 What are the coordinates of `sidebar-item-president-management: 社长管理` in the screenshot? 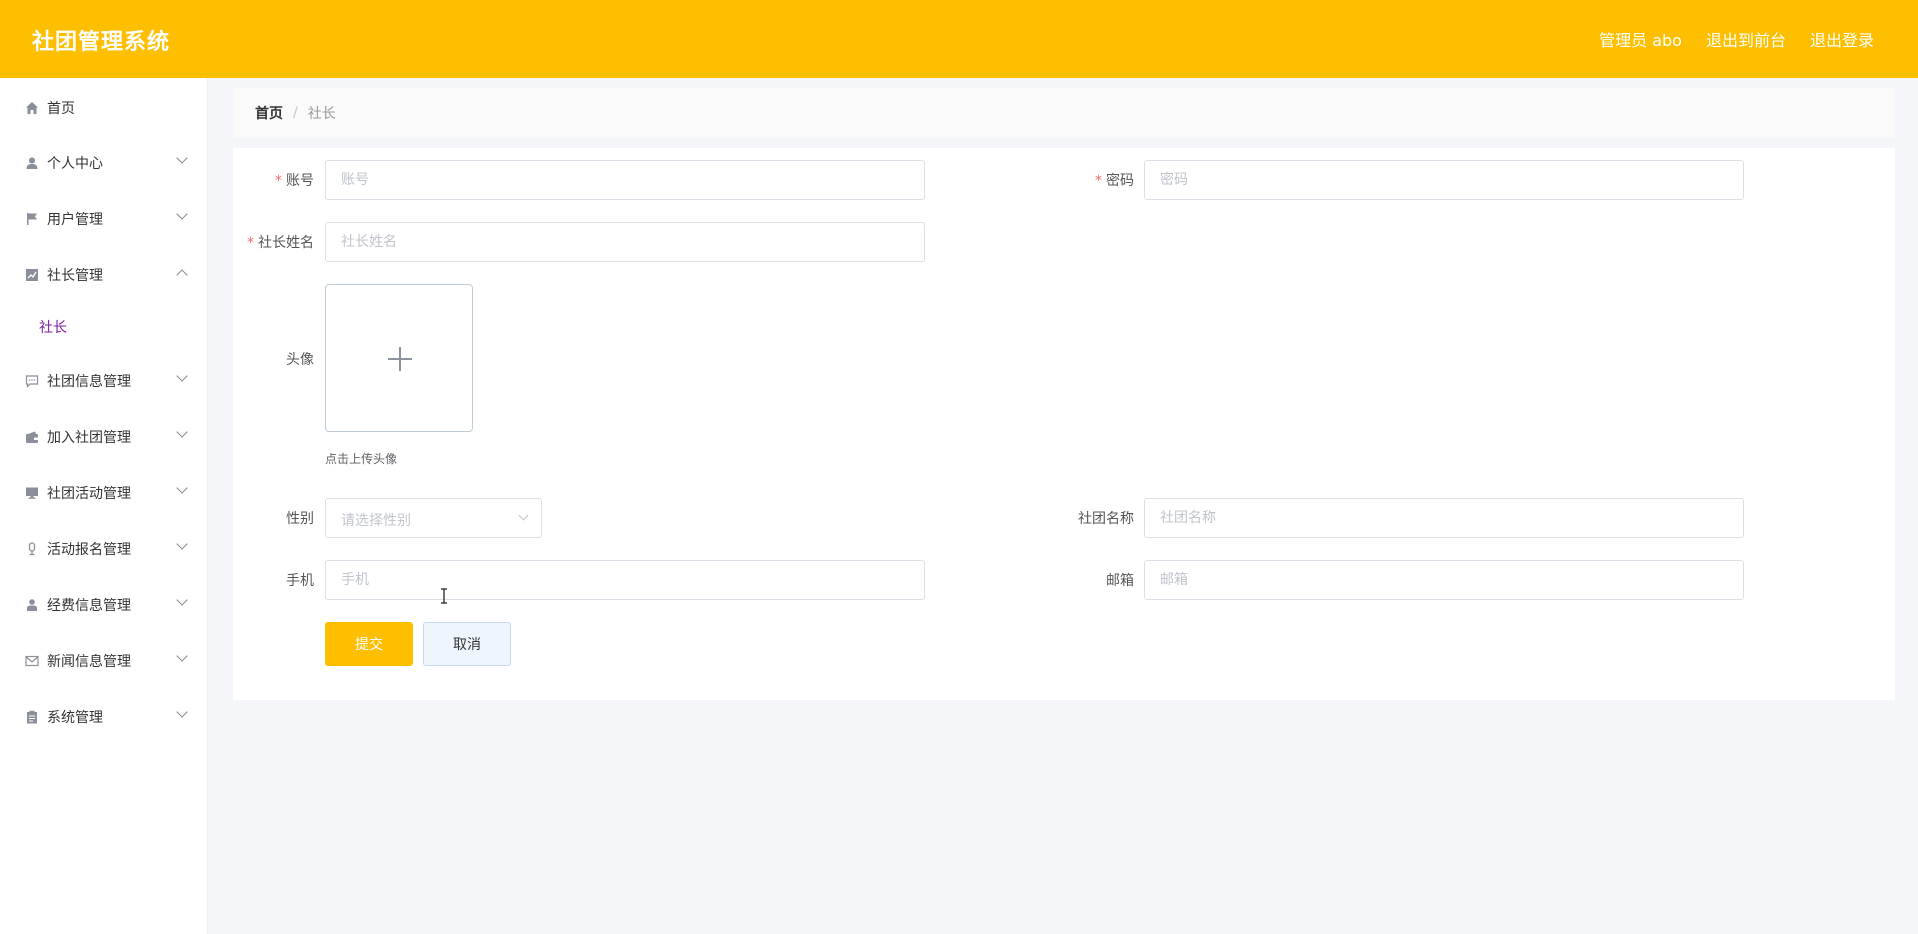 It's located at (104, 275).